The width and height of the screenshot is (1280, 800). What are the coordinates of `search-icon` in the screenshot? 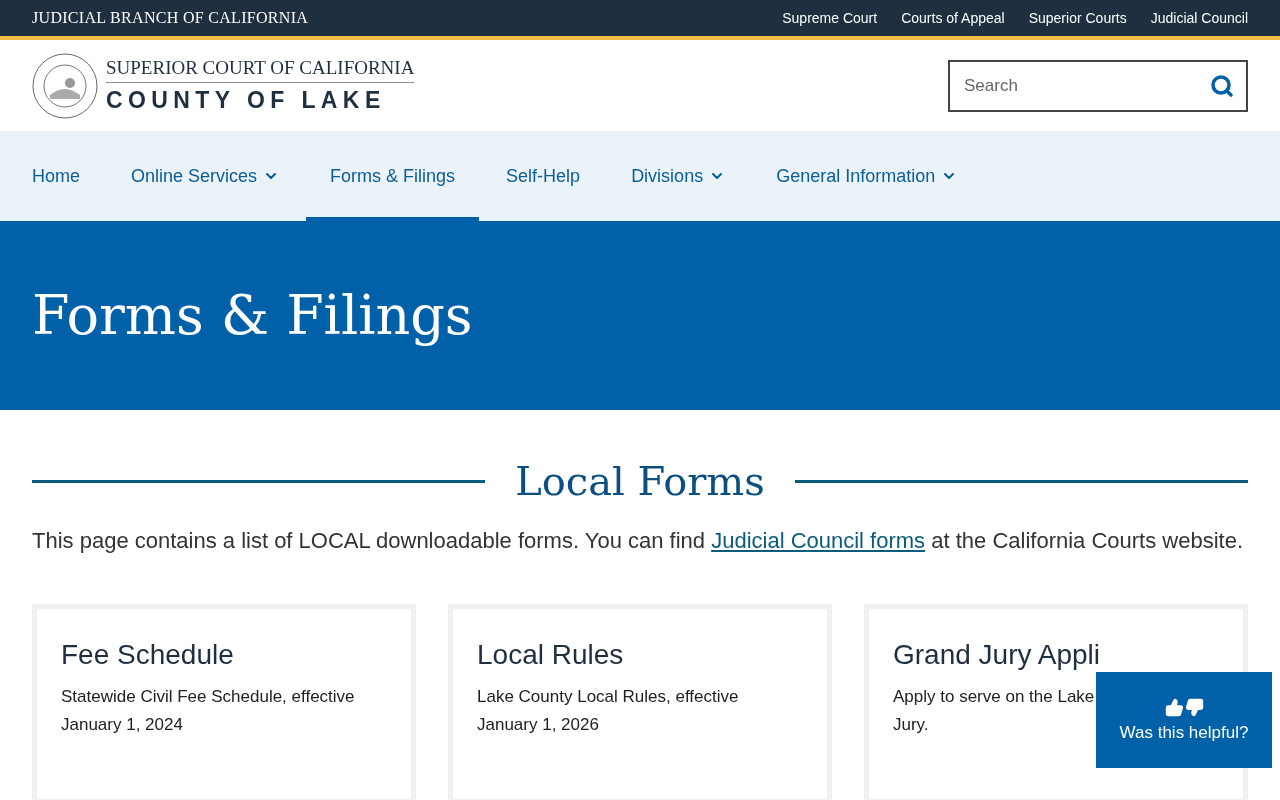 It's located at (1222, 85).